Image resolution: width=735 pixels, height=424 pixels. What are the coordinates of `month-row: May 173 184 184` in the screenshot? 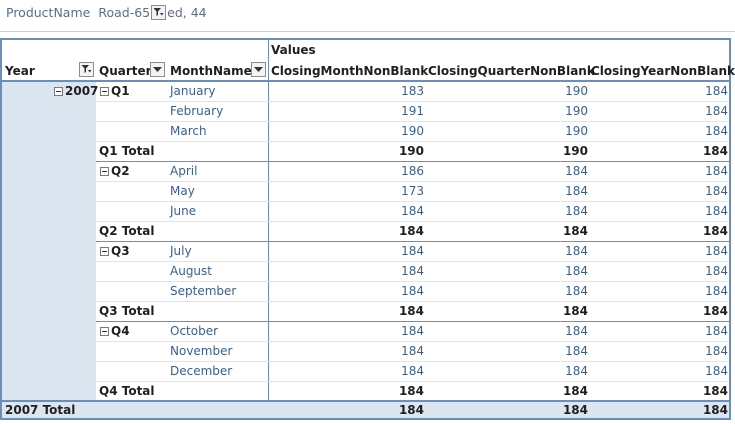 It's located at (365, 192).